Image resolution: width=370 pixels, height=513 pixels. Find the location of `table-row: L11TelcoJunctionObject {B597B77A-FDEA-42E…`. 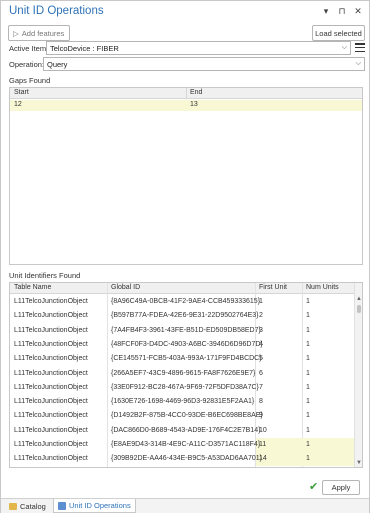

table-row: L11TelcoJunctionObject {B597B77A-FDEA-42E… is located at coordinates (182, 316).